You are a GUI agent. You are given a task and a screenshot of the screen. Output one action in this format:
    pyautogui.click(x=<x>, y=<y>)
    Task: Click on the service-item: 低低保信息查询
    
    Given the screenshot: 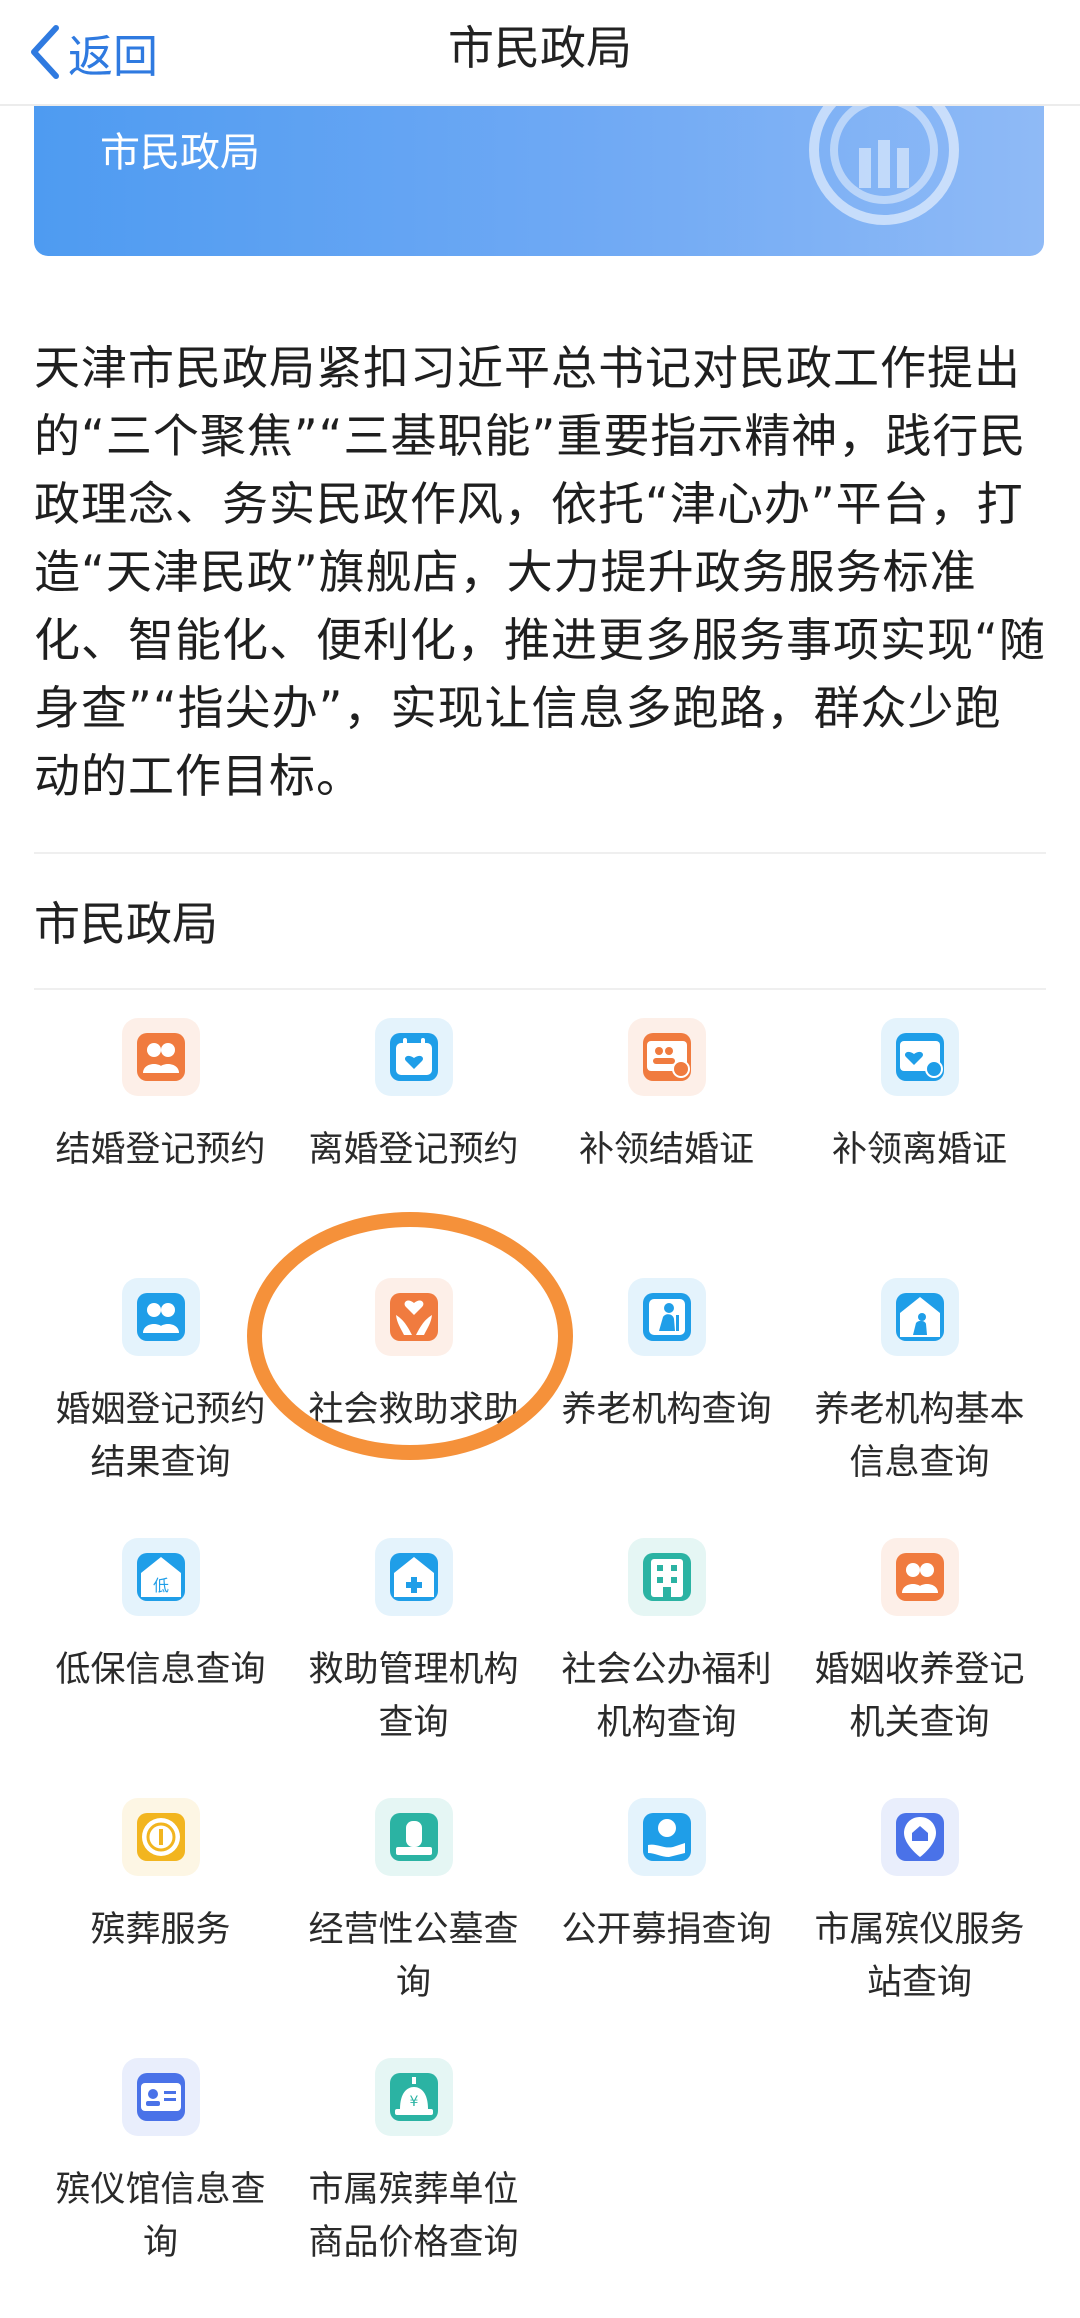 What is the action you would take?
    pyautogui.click(x=160, y=1668)
    